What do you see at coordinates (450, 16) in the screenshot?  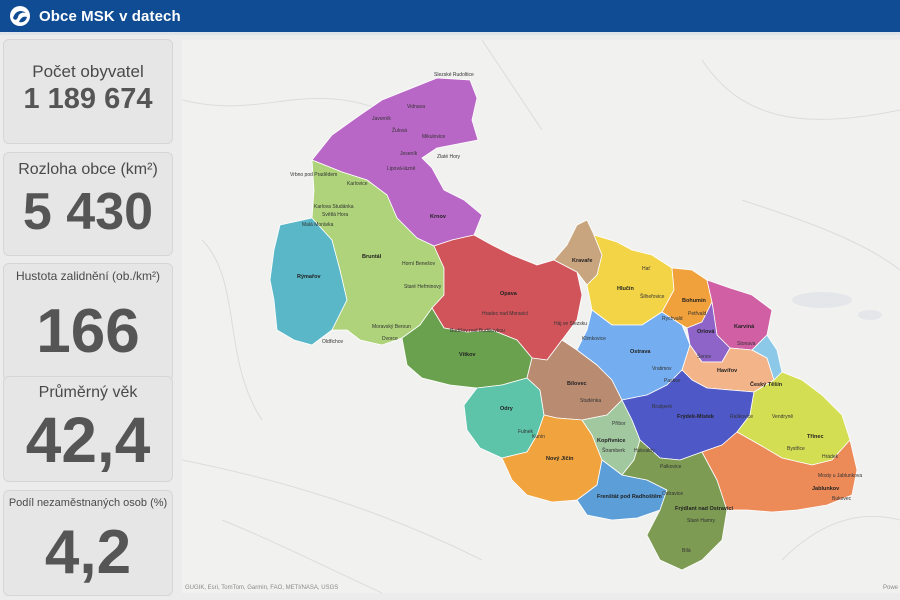 I see `app-header: Obce MSK v datech` at bounding box center [450, 16].